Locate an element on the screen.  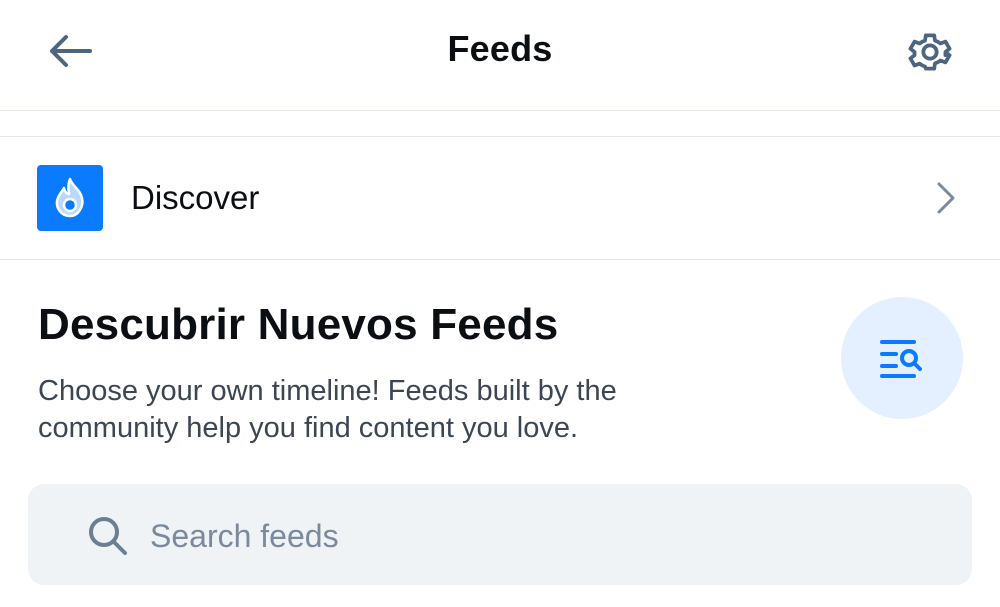
feed-avatar is located at coordinates (70, 198).